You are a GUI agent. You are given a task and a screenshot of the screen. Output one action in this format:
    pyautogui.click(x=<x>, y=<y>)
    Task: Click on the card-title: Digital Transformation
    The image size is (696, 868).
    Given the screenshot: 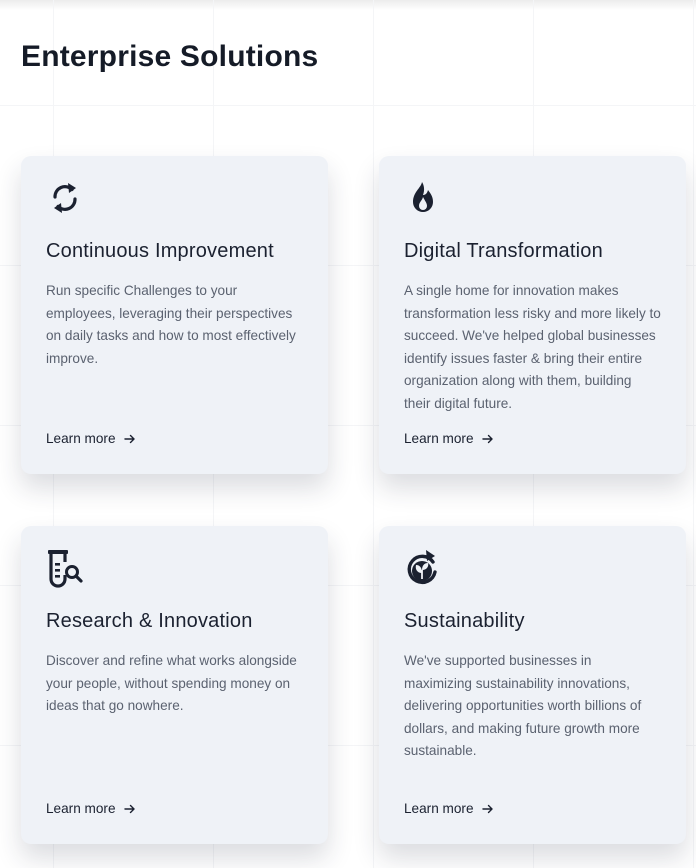 What is the action you would take?
    pyautogui.click(x=503, y=251)
    